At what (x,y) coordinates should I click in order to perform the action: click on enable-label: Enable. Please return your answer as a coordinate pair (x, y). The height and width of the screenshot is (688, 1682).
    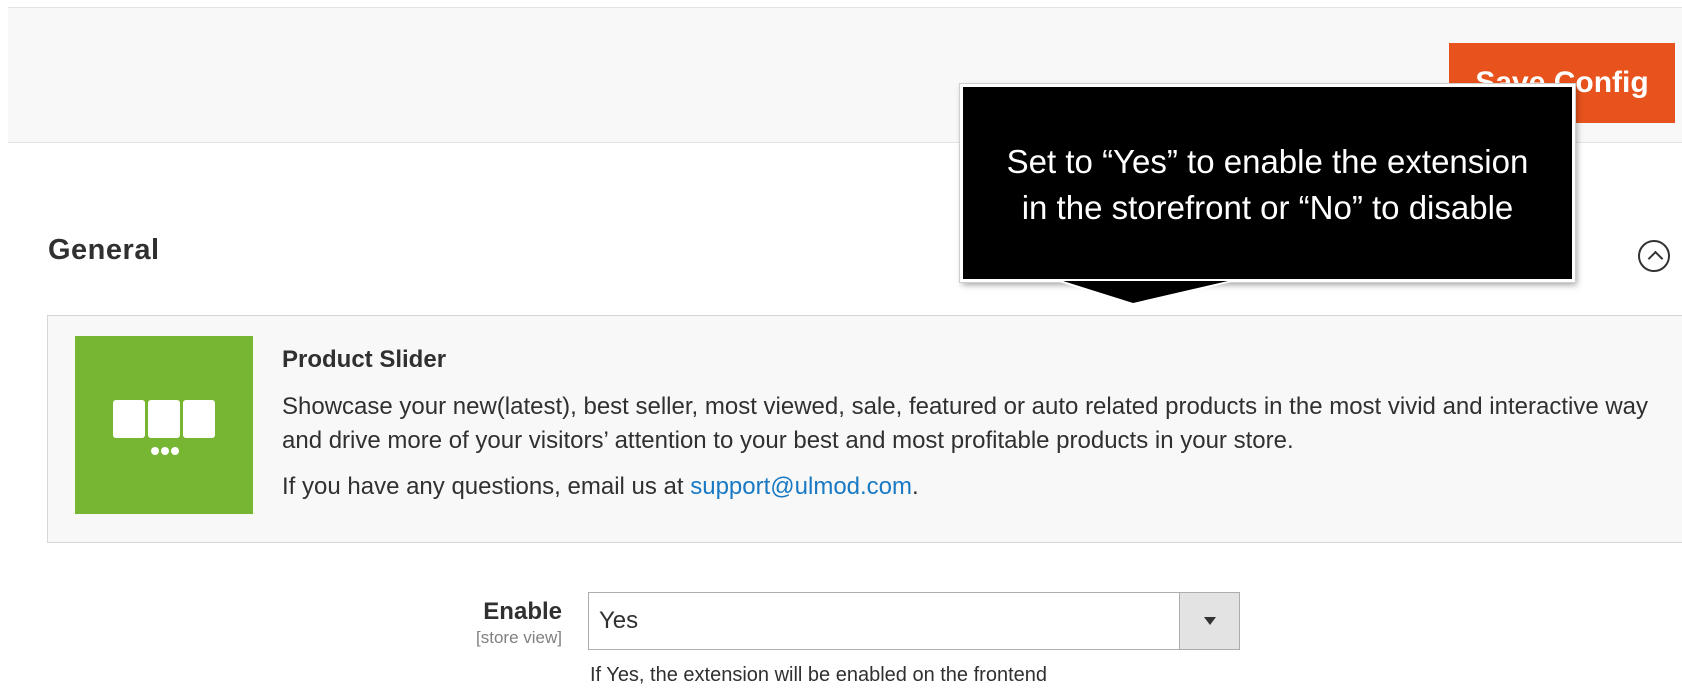
    Looking at the image, I should click on (522, 611).